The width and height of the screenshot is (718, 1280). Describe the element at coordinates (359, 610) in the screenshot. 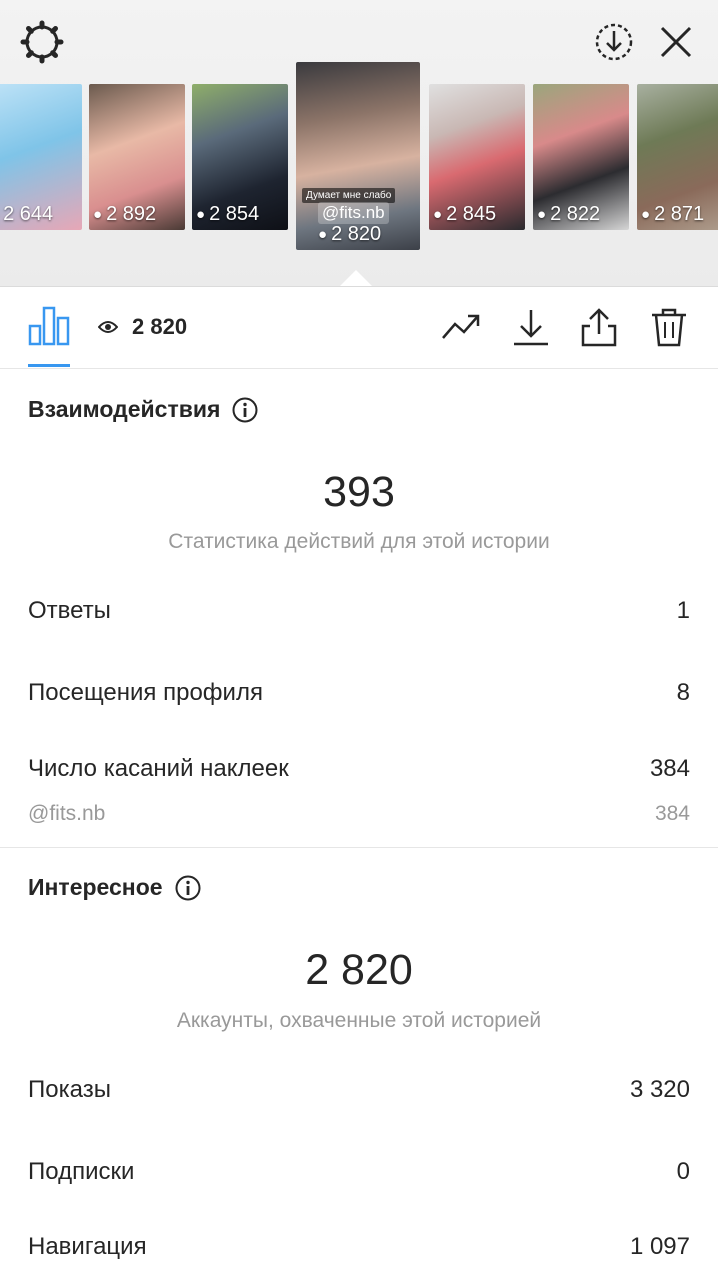

I see `stat-row-replies: Ответы 1` at that location.